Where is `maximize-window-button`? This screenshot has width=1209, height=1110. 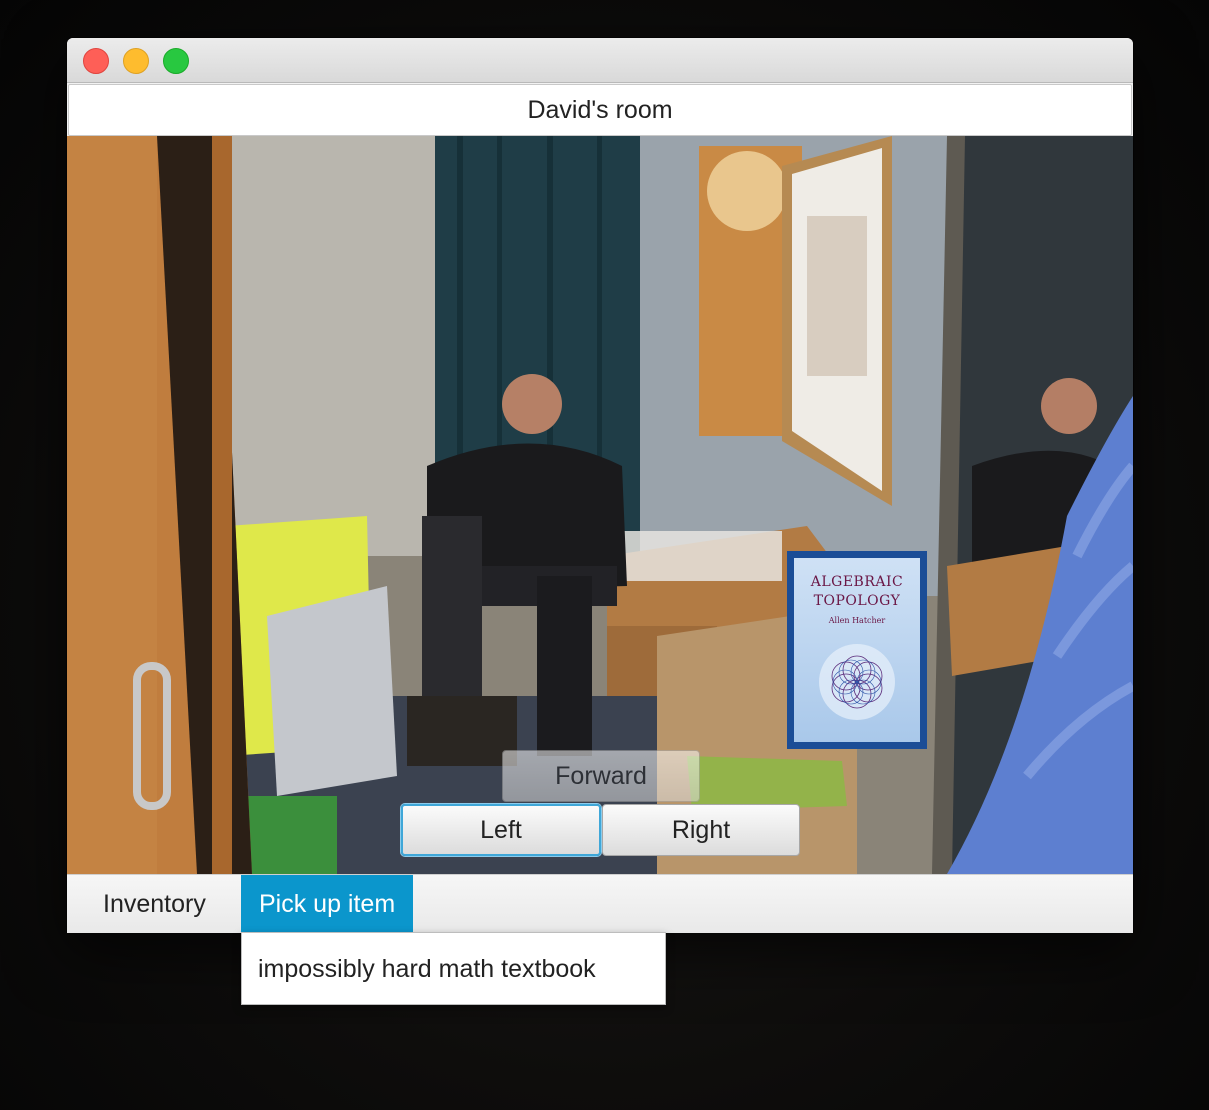
maximize-window-button is located at coordinates (176, 61).